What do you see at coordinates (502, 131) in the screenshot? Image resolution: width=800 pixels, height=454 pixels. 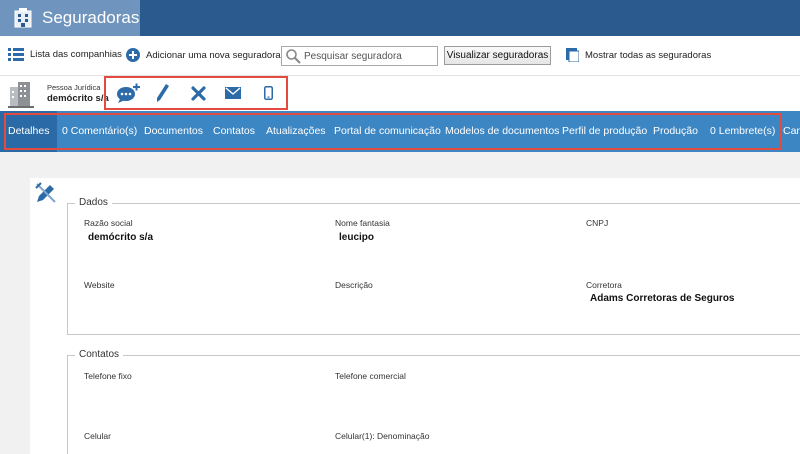 I see `tab-modelos-documentos: Modelos de documentos` at bounding box center [502, 131].